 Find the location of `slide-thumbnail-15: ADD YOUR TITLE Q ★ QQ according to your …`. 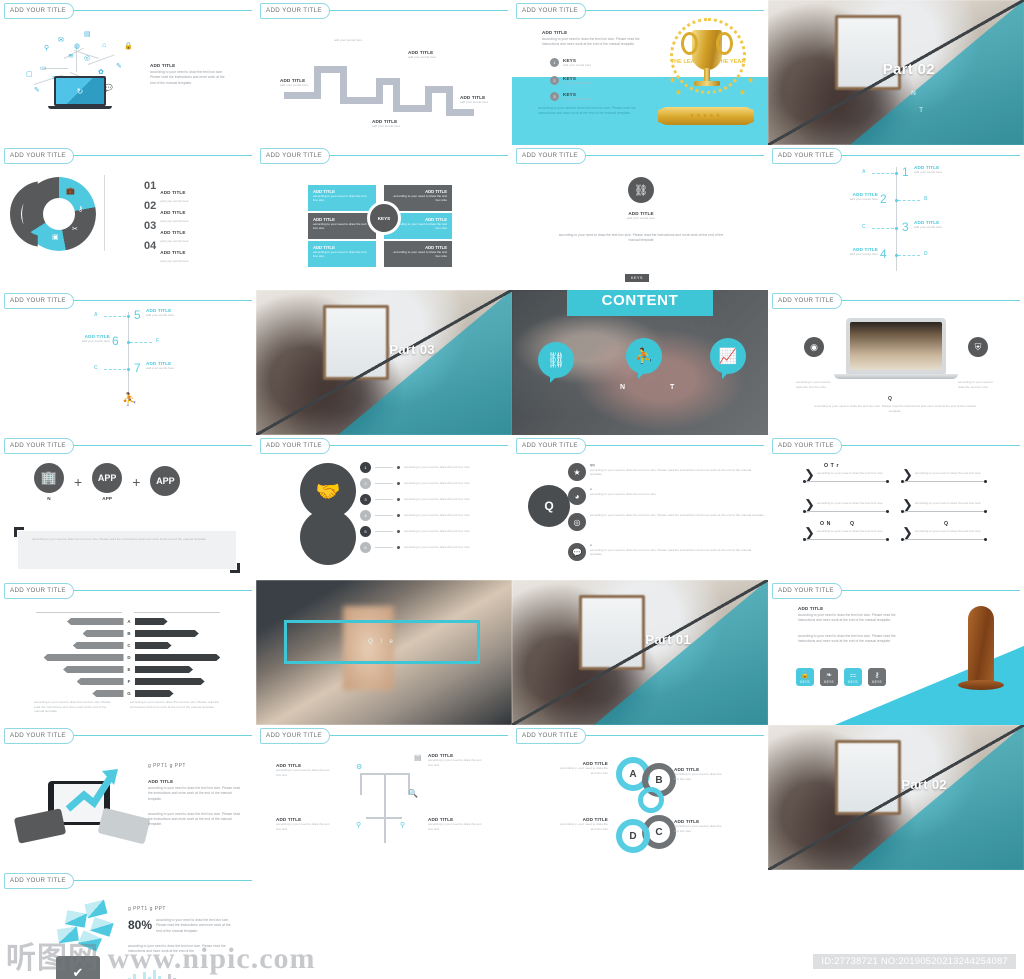

slide-thumbnail-15: ADD YOUR TITLE Q ★ QQ according to your … is located at coordinates (640, 507).